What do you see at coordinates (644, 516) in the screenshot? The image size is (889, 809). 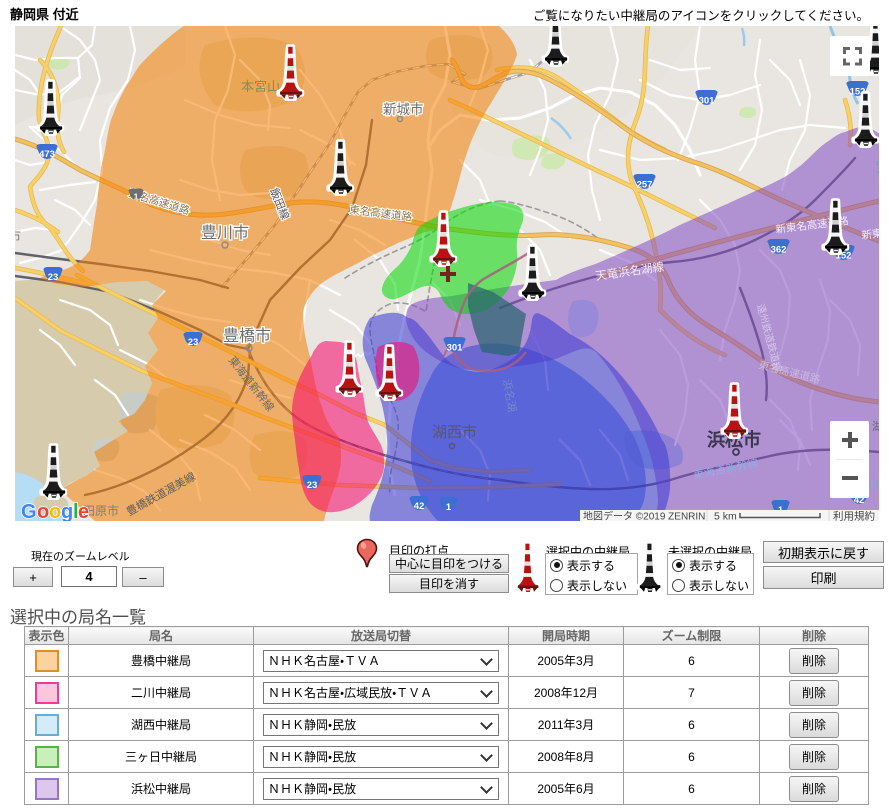 I see `svg-text: 地図データ ©2019 ZENRIN` at bounding box center [644, 516].